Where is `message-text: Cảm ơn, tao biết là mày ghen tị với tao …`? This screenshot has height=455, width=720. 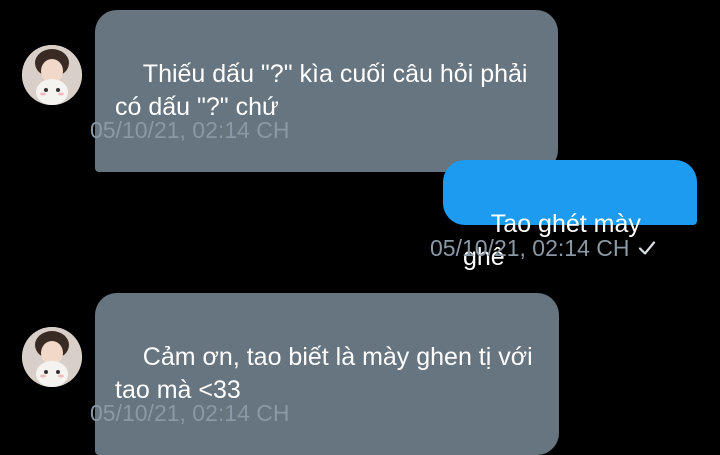 message-text: Cảm ơn, tao biết là mày ghen tị với tao … is located at coordinates (327, 373).